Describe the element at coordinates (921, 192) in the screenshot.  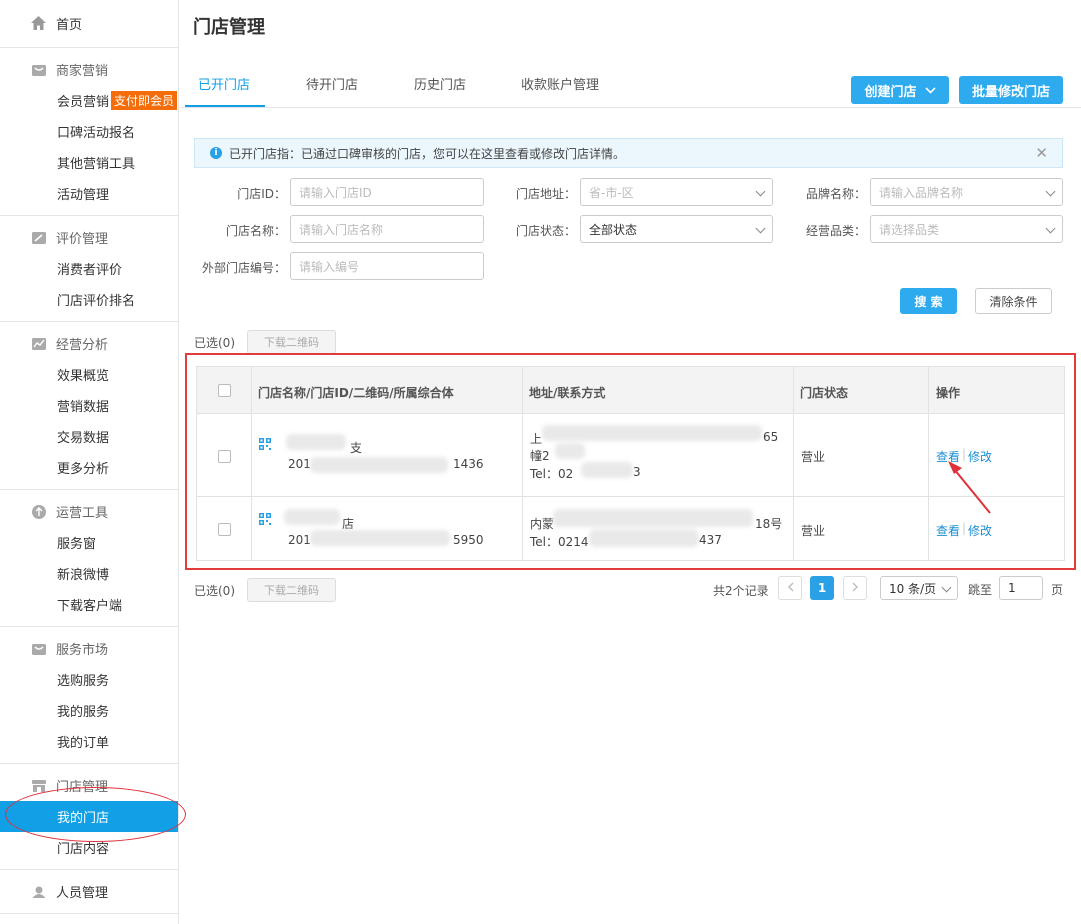
I see `brand-placeholder: 请输入品牌名称` at that location.